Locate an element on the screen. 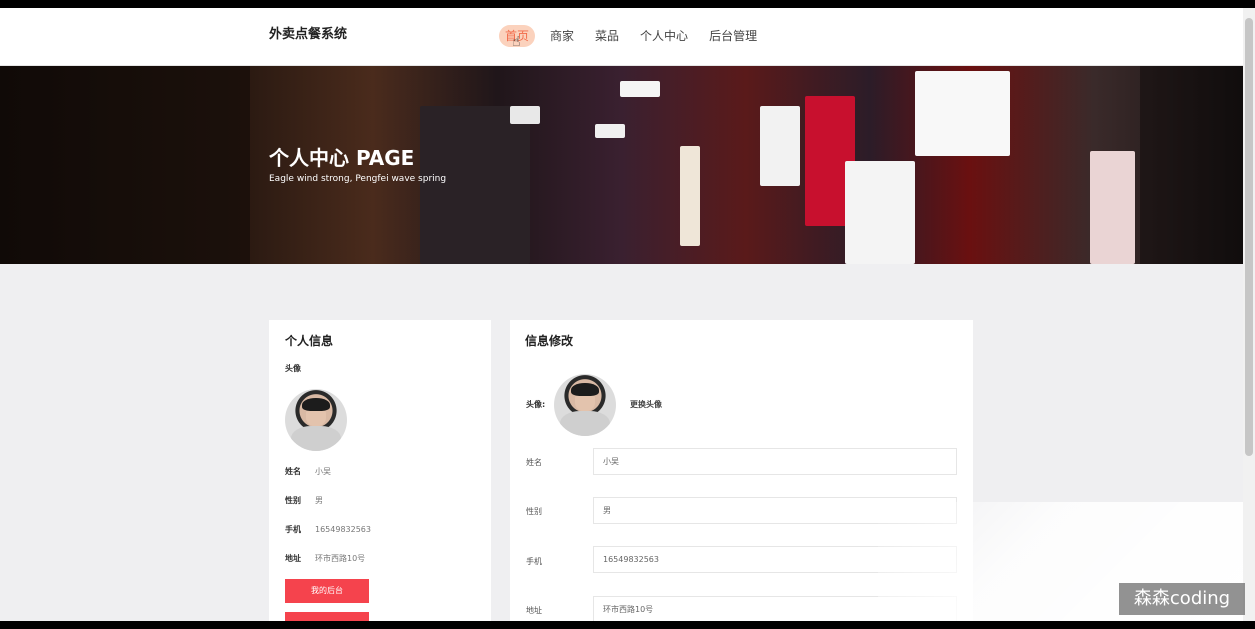 This screenshot has width=1255, height=629. edit-phone-label: 手机 is located at coordinates (534, 561).